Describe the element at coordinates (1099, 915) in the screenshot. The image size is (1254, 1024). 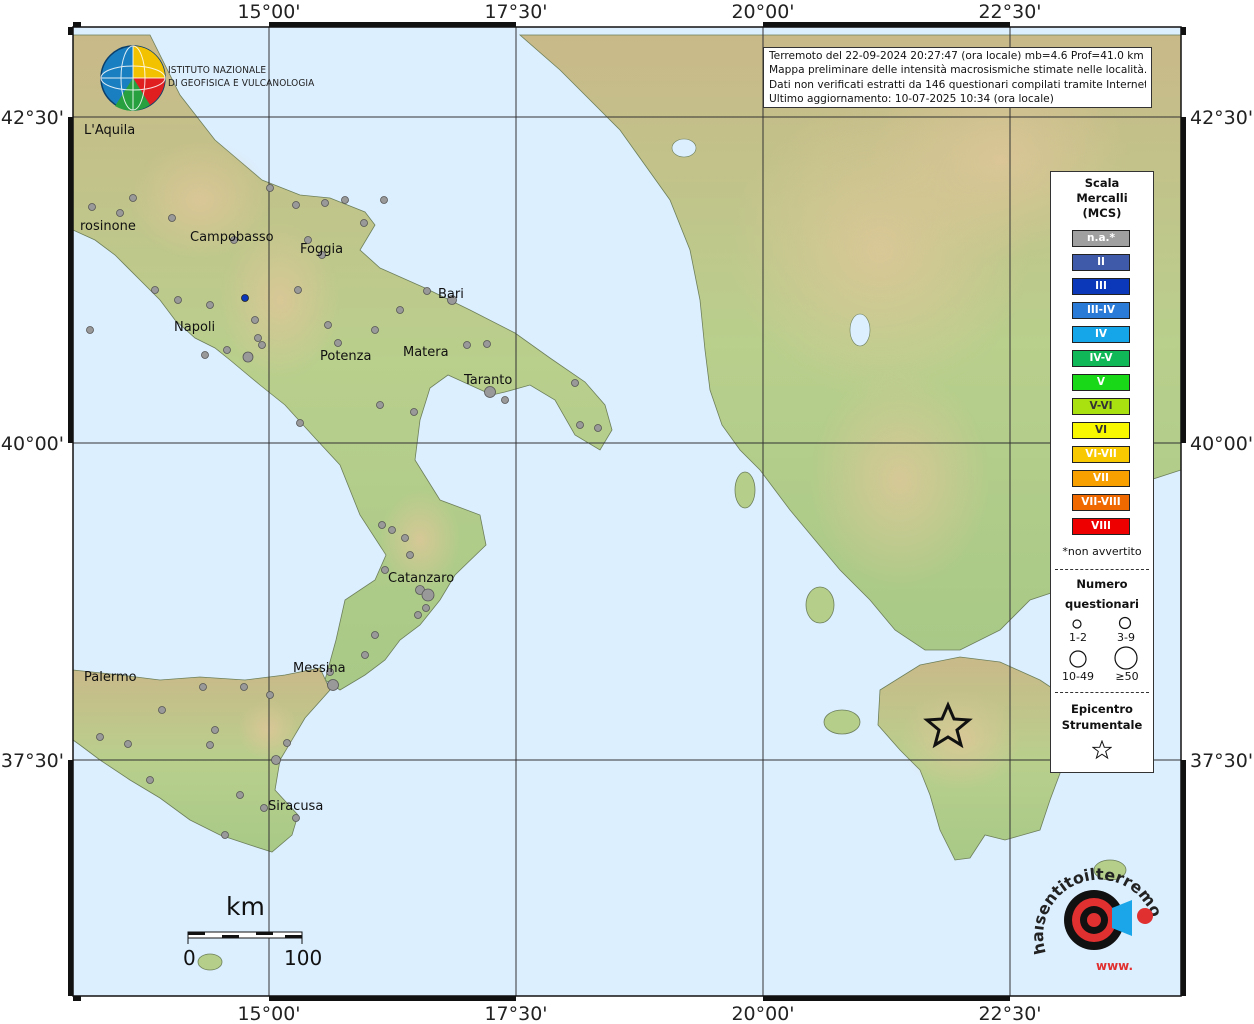
I see `haisentito-logo: haisentitoilterremoto.it www.` at that location.